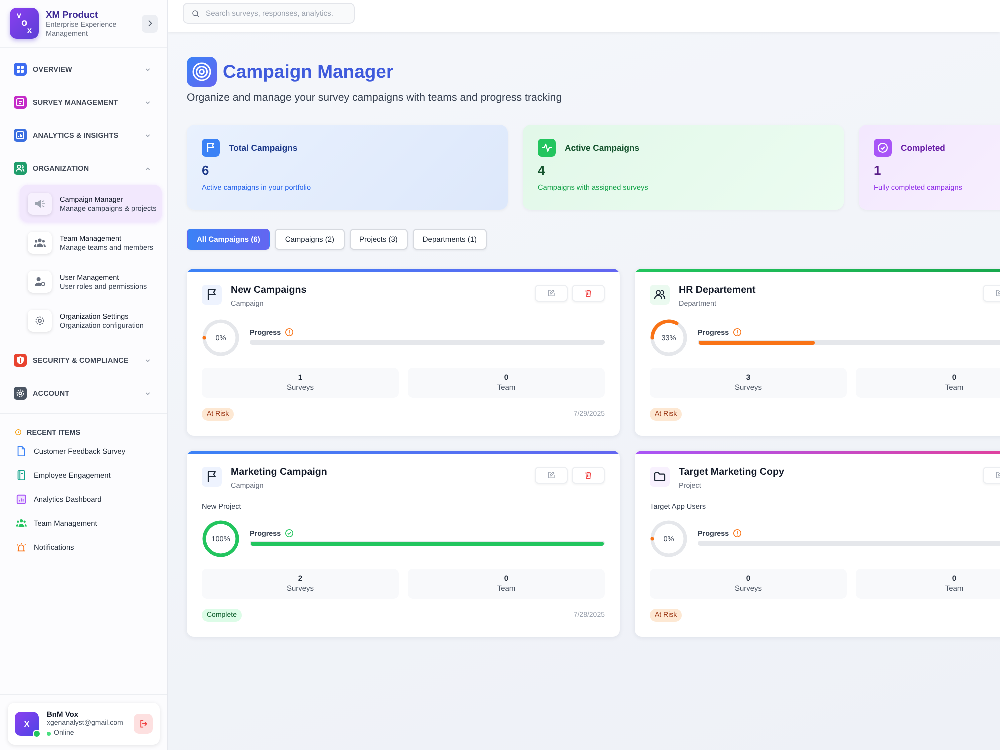 This screenshot has width=1000, height=750. What do you see at coordinates (20, 102) in the screenshot?
I see `form-icon` at bounding box center [20, 102].